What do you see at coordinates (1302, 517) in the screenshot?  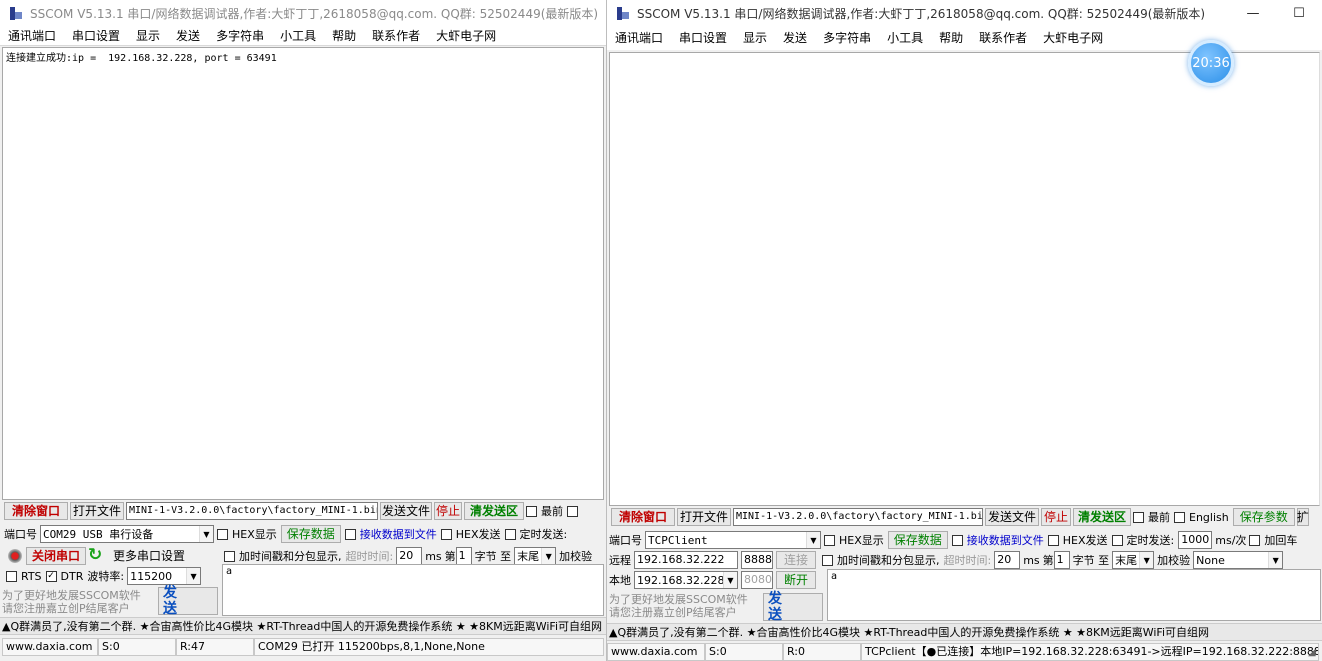 I see `extend-button: 扩` at bounding box center [1302, 517].